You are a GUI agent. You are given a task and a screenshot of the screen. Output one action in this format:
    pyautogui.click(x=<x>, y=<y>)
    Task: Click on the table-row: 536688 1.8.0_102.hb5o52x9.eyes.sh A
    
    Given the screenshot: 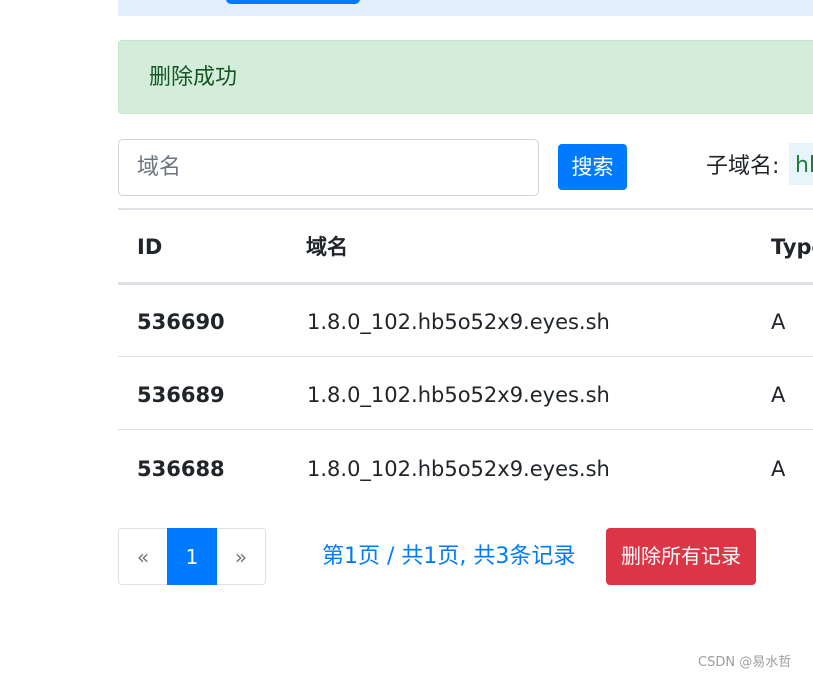 What is the action you would take?
    pyautogui.click(x=465, y=468)
    